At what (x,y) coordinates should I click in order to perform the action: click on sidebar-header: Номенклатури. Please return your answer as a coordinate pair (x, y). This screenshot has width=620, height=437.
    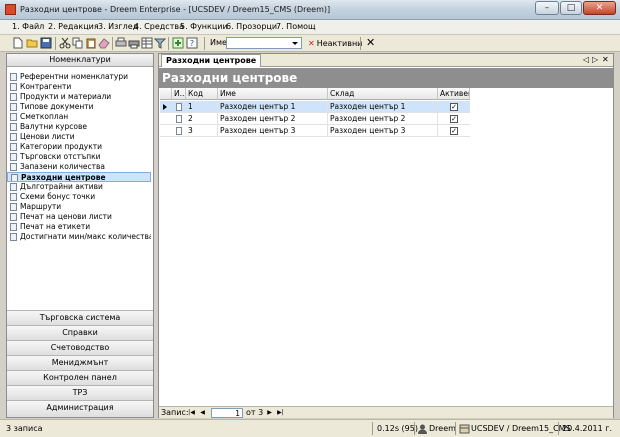
    Looking at the image, I should click on (80, 60).